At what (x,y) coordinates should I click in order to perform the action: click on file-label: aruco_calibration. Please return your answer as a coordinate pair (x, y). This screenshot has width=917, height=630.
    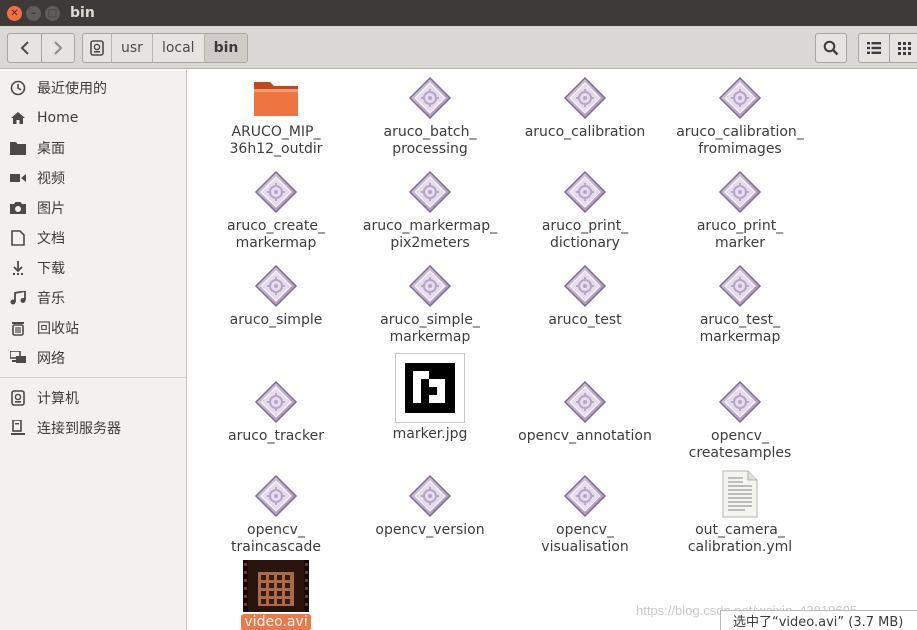
    Looking at the image, I should click on (585, 132).